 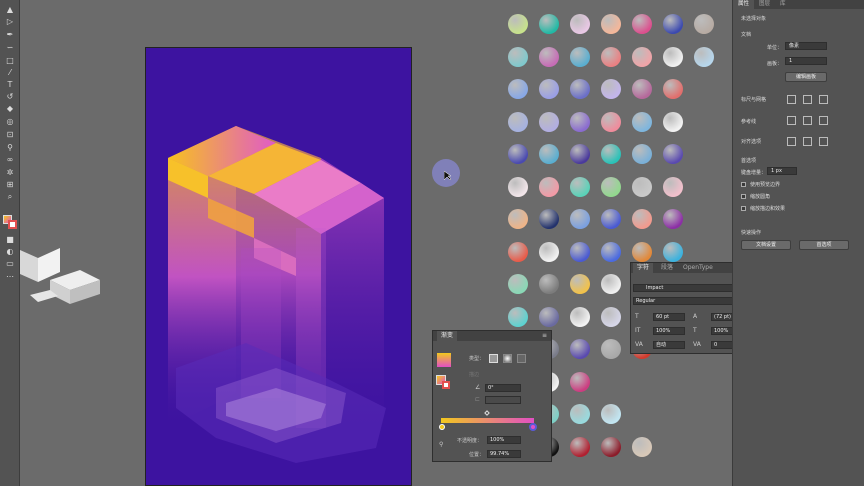 What do you see at coordinates (823, 141) in the screenshot?
I see `snap-to-glyph-icon` at bounding box center [823, 141].